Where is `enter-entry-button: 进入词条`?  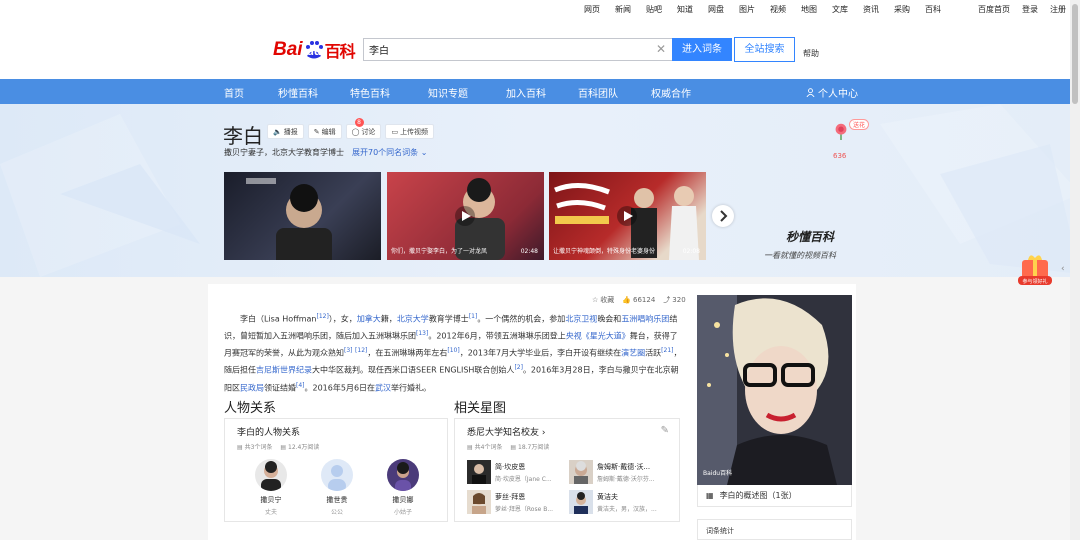 enter-entry-button: 进入词条 is located at coordinates (702, 49).